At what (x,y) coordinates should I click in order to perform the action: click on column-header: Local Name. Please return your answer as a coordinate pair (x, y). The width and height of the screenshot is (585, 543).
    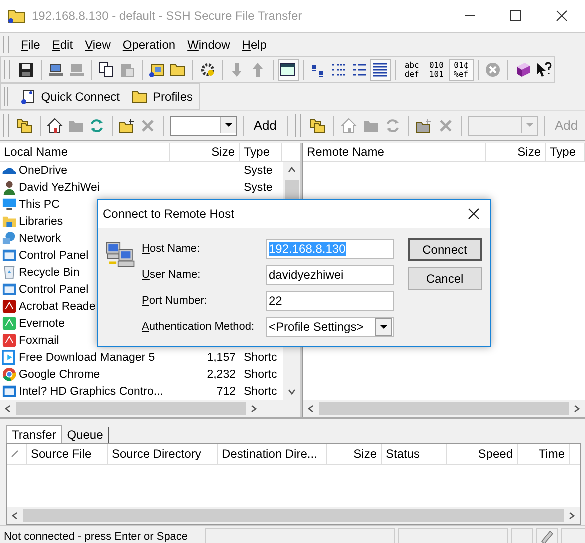
    Looking at the image, I should click on (85, 152).